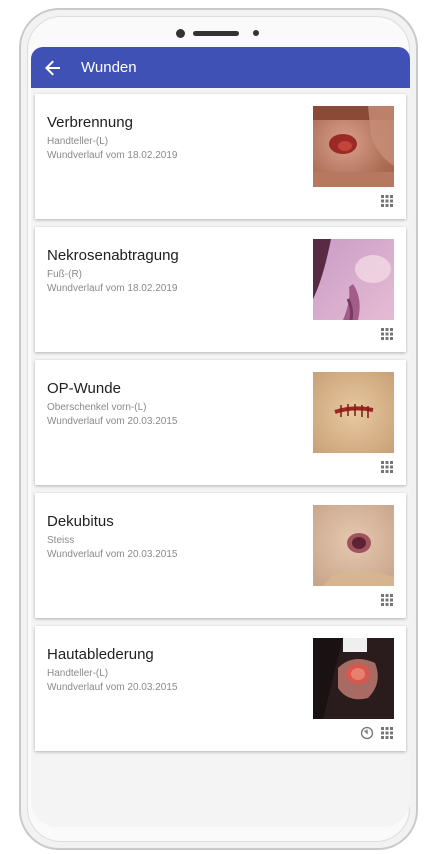  What do you see at coordinates (180, 33) in the screenshot?
I see `front-camera` at bounding box center [180, 33].